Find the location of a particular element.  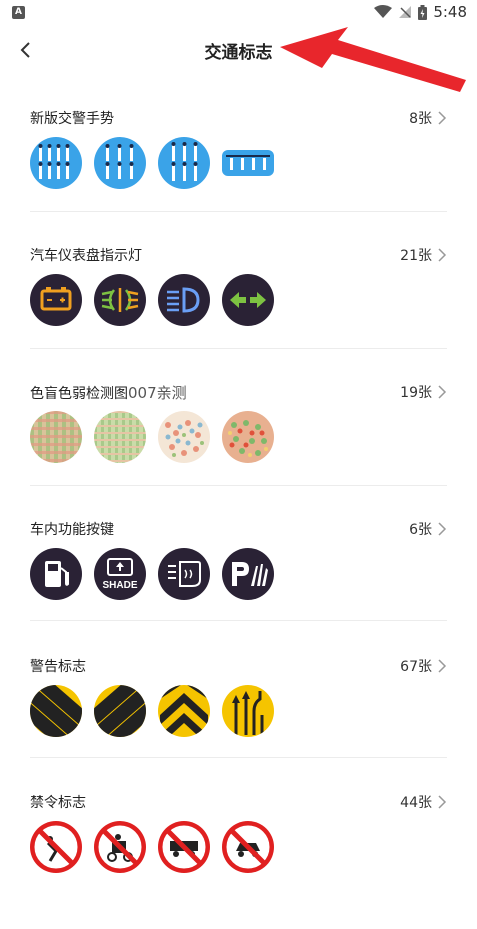

rear-defrost-thumbnail is located at coordinates (184, 574).